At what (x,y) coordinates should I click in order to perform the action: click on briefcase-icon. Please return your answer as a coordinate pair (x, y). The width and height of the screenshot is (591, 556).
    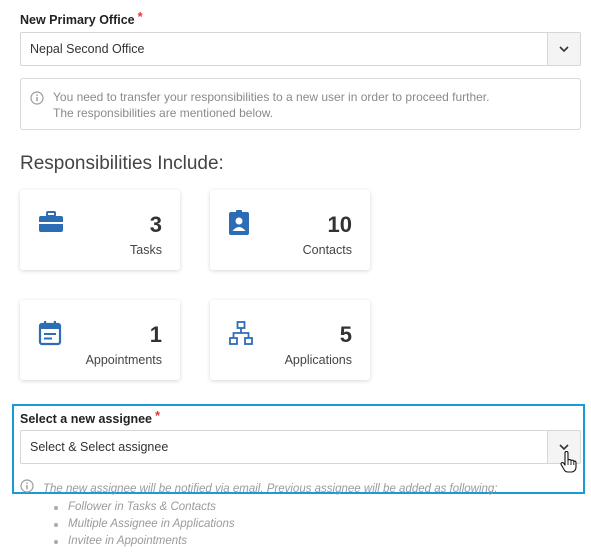
    Looking at the image, I should click on (51, 224).